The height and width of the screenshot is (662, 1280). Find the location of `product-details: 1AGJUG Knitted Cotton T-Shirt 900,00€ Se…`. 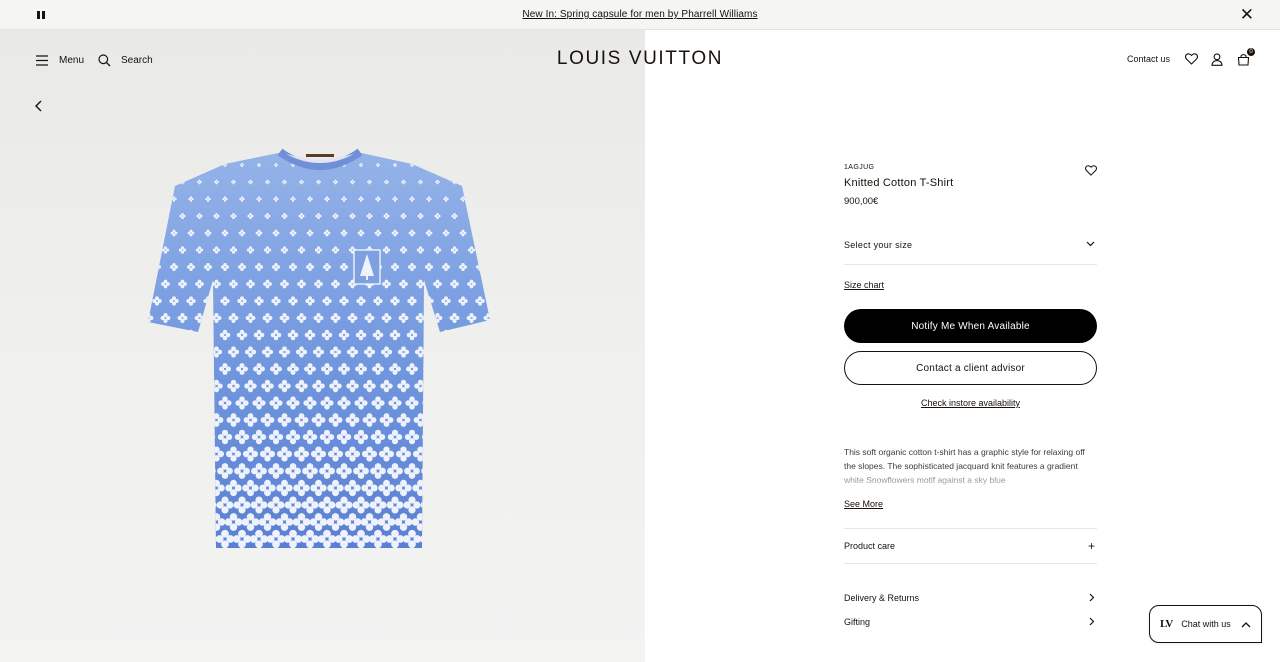

product-details: 1AGJUG Knitted Cotton T-Shirt 900,00€ Se… is located at coordinates (971, 393).